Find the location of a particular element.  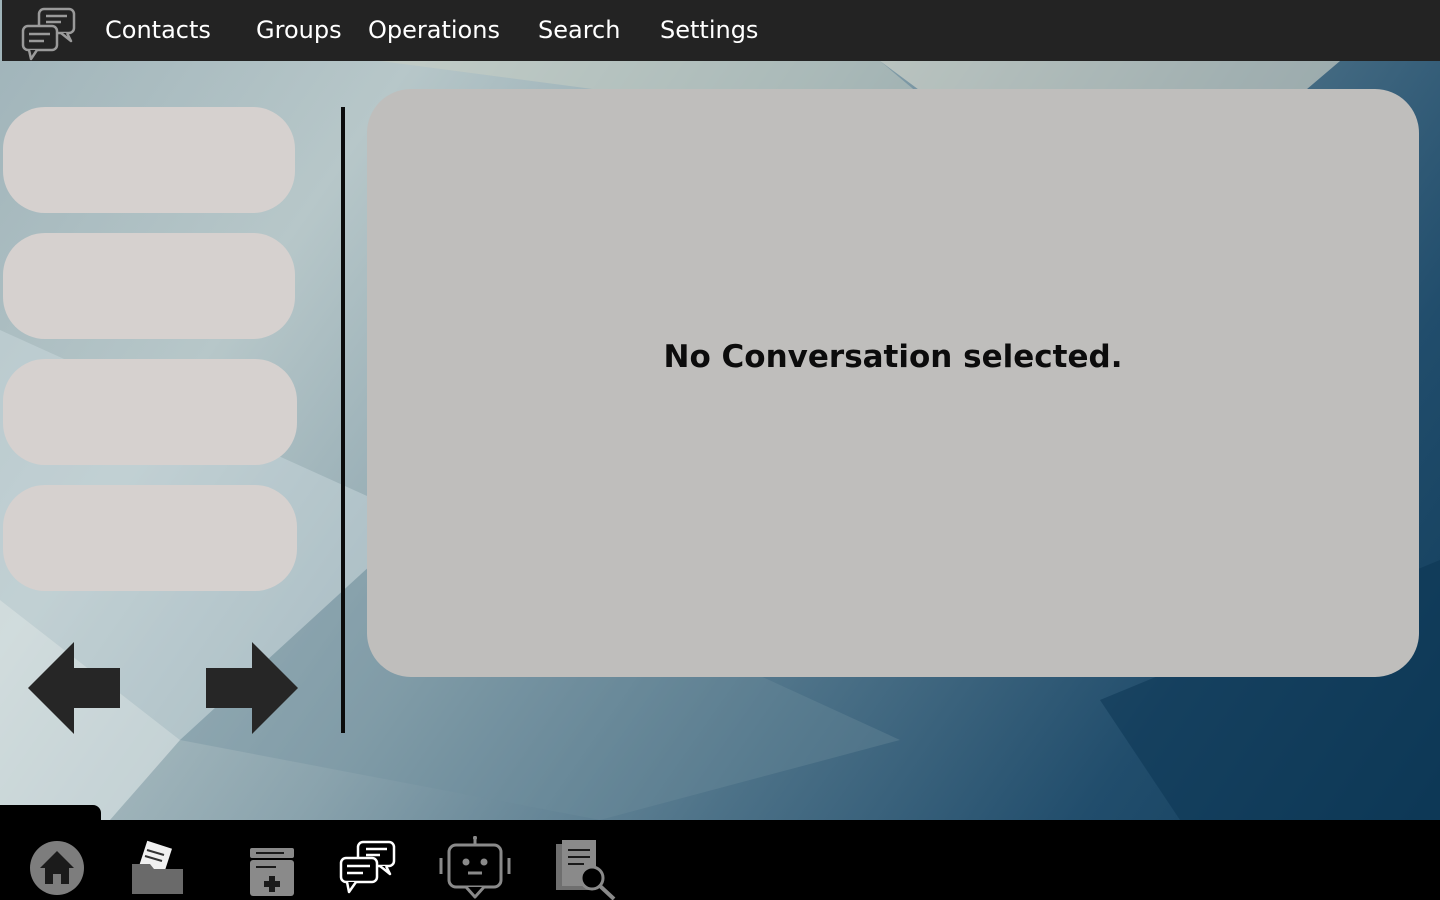

next-page-arrow-icon is located at coordinates (252, 688).